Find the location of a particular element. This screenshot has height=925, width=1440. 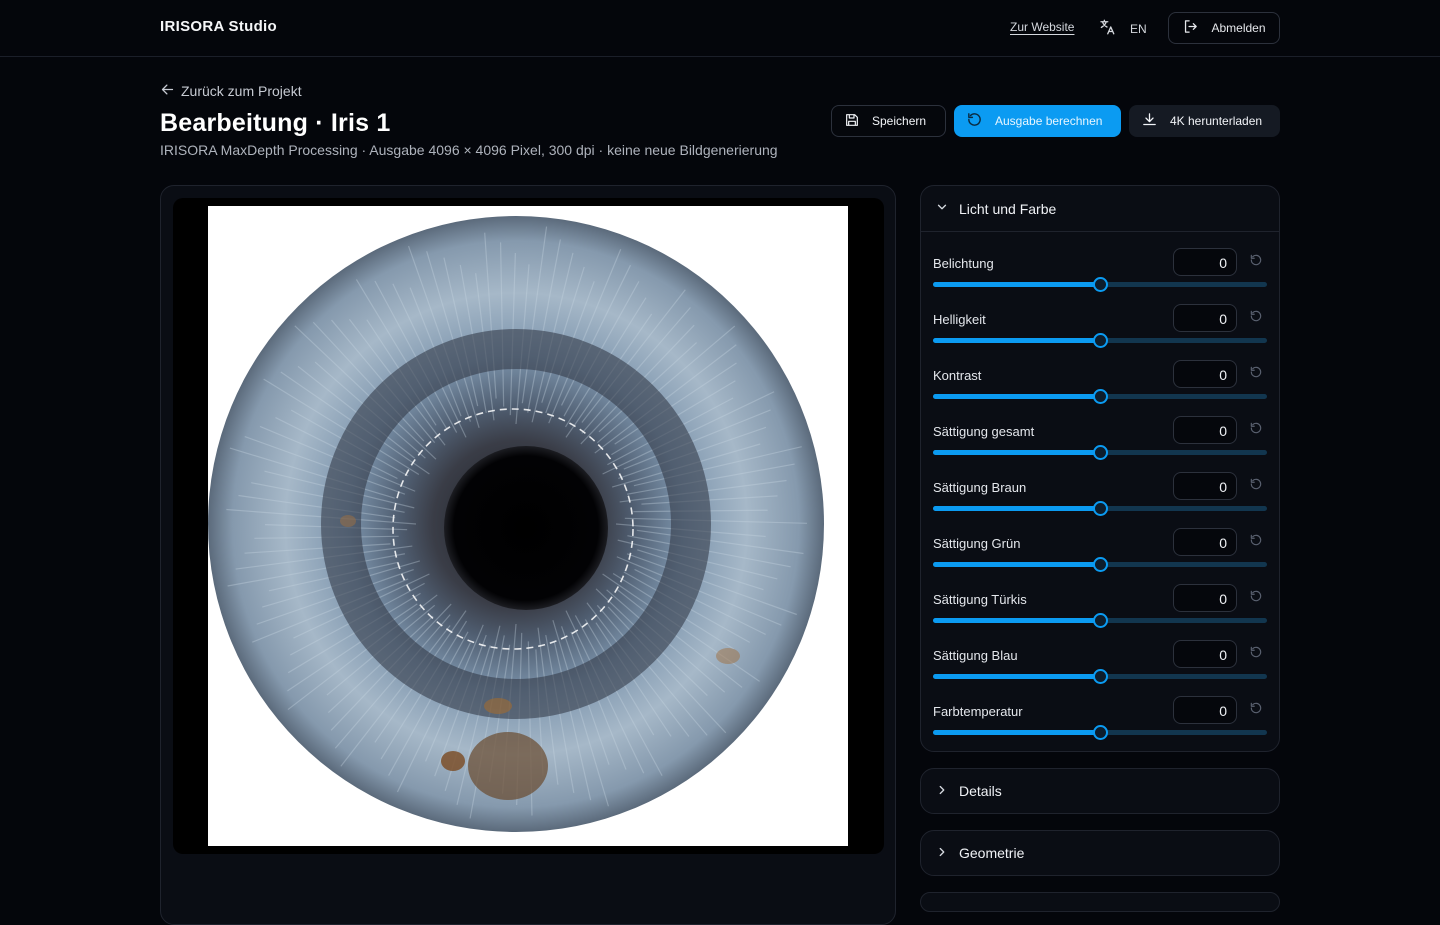

next-section-peek is located at coordinates (1100, 902).